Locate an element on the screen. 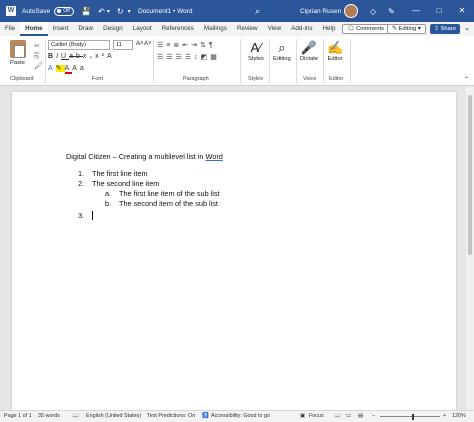 This screenshot has height=422, width=474. cut-icon: ✂ is located at coordinates (38, 47).